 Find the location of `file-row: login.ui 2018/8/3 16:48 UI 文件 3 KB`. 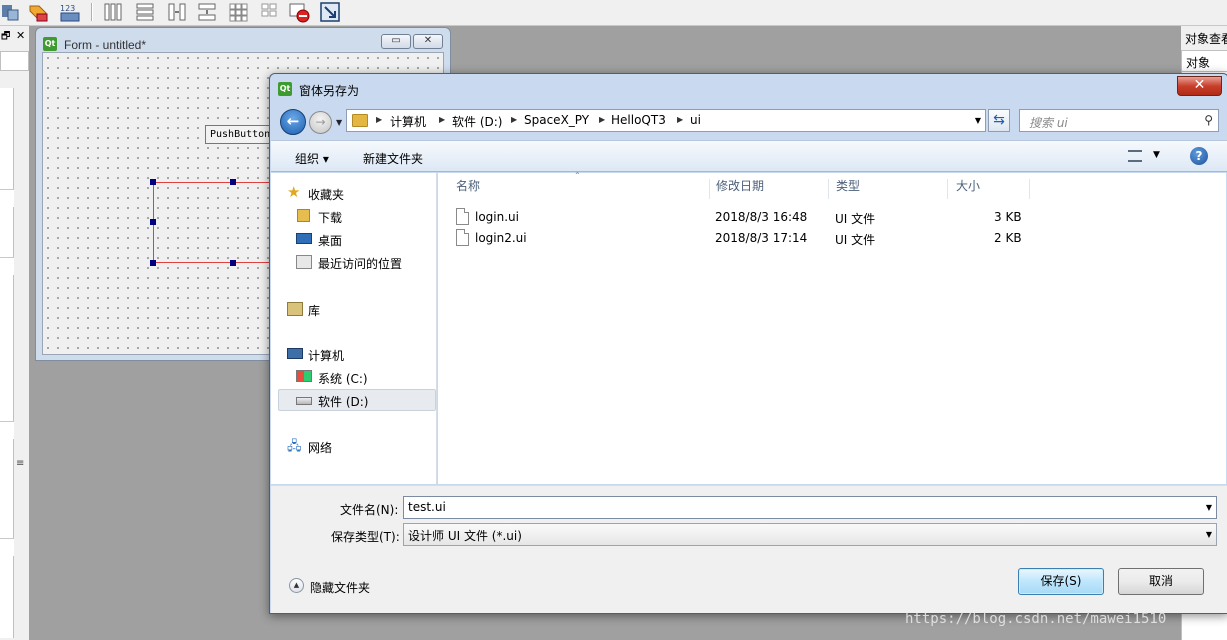

file-row: login.ui 2018/8/3 16:48 UI 文件 3 KB is located at coordinates (756, 217).